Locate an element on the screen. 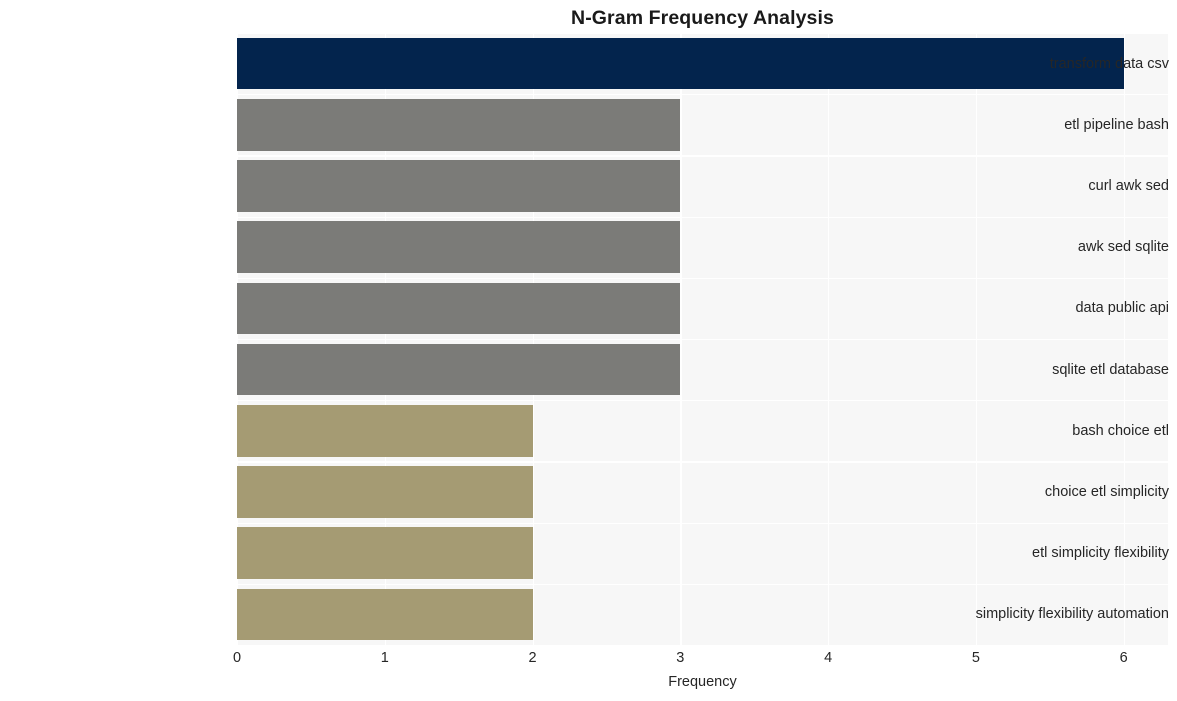 The image size is (1177, 701). x-axis-tick-label: 4 is located at coordinates (828, 658).